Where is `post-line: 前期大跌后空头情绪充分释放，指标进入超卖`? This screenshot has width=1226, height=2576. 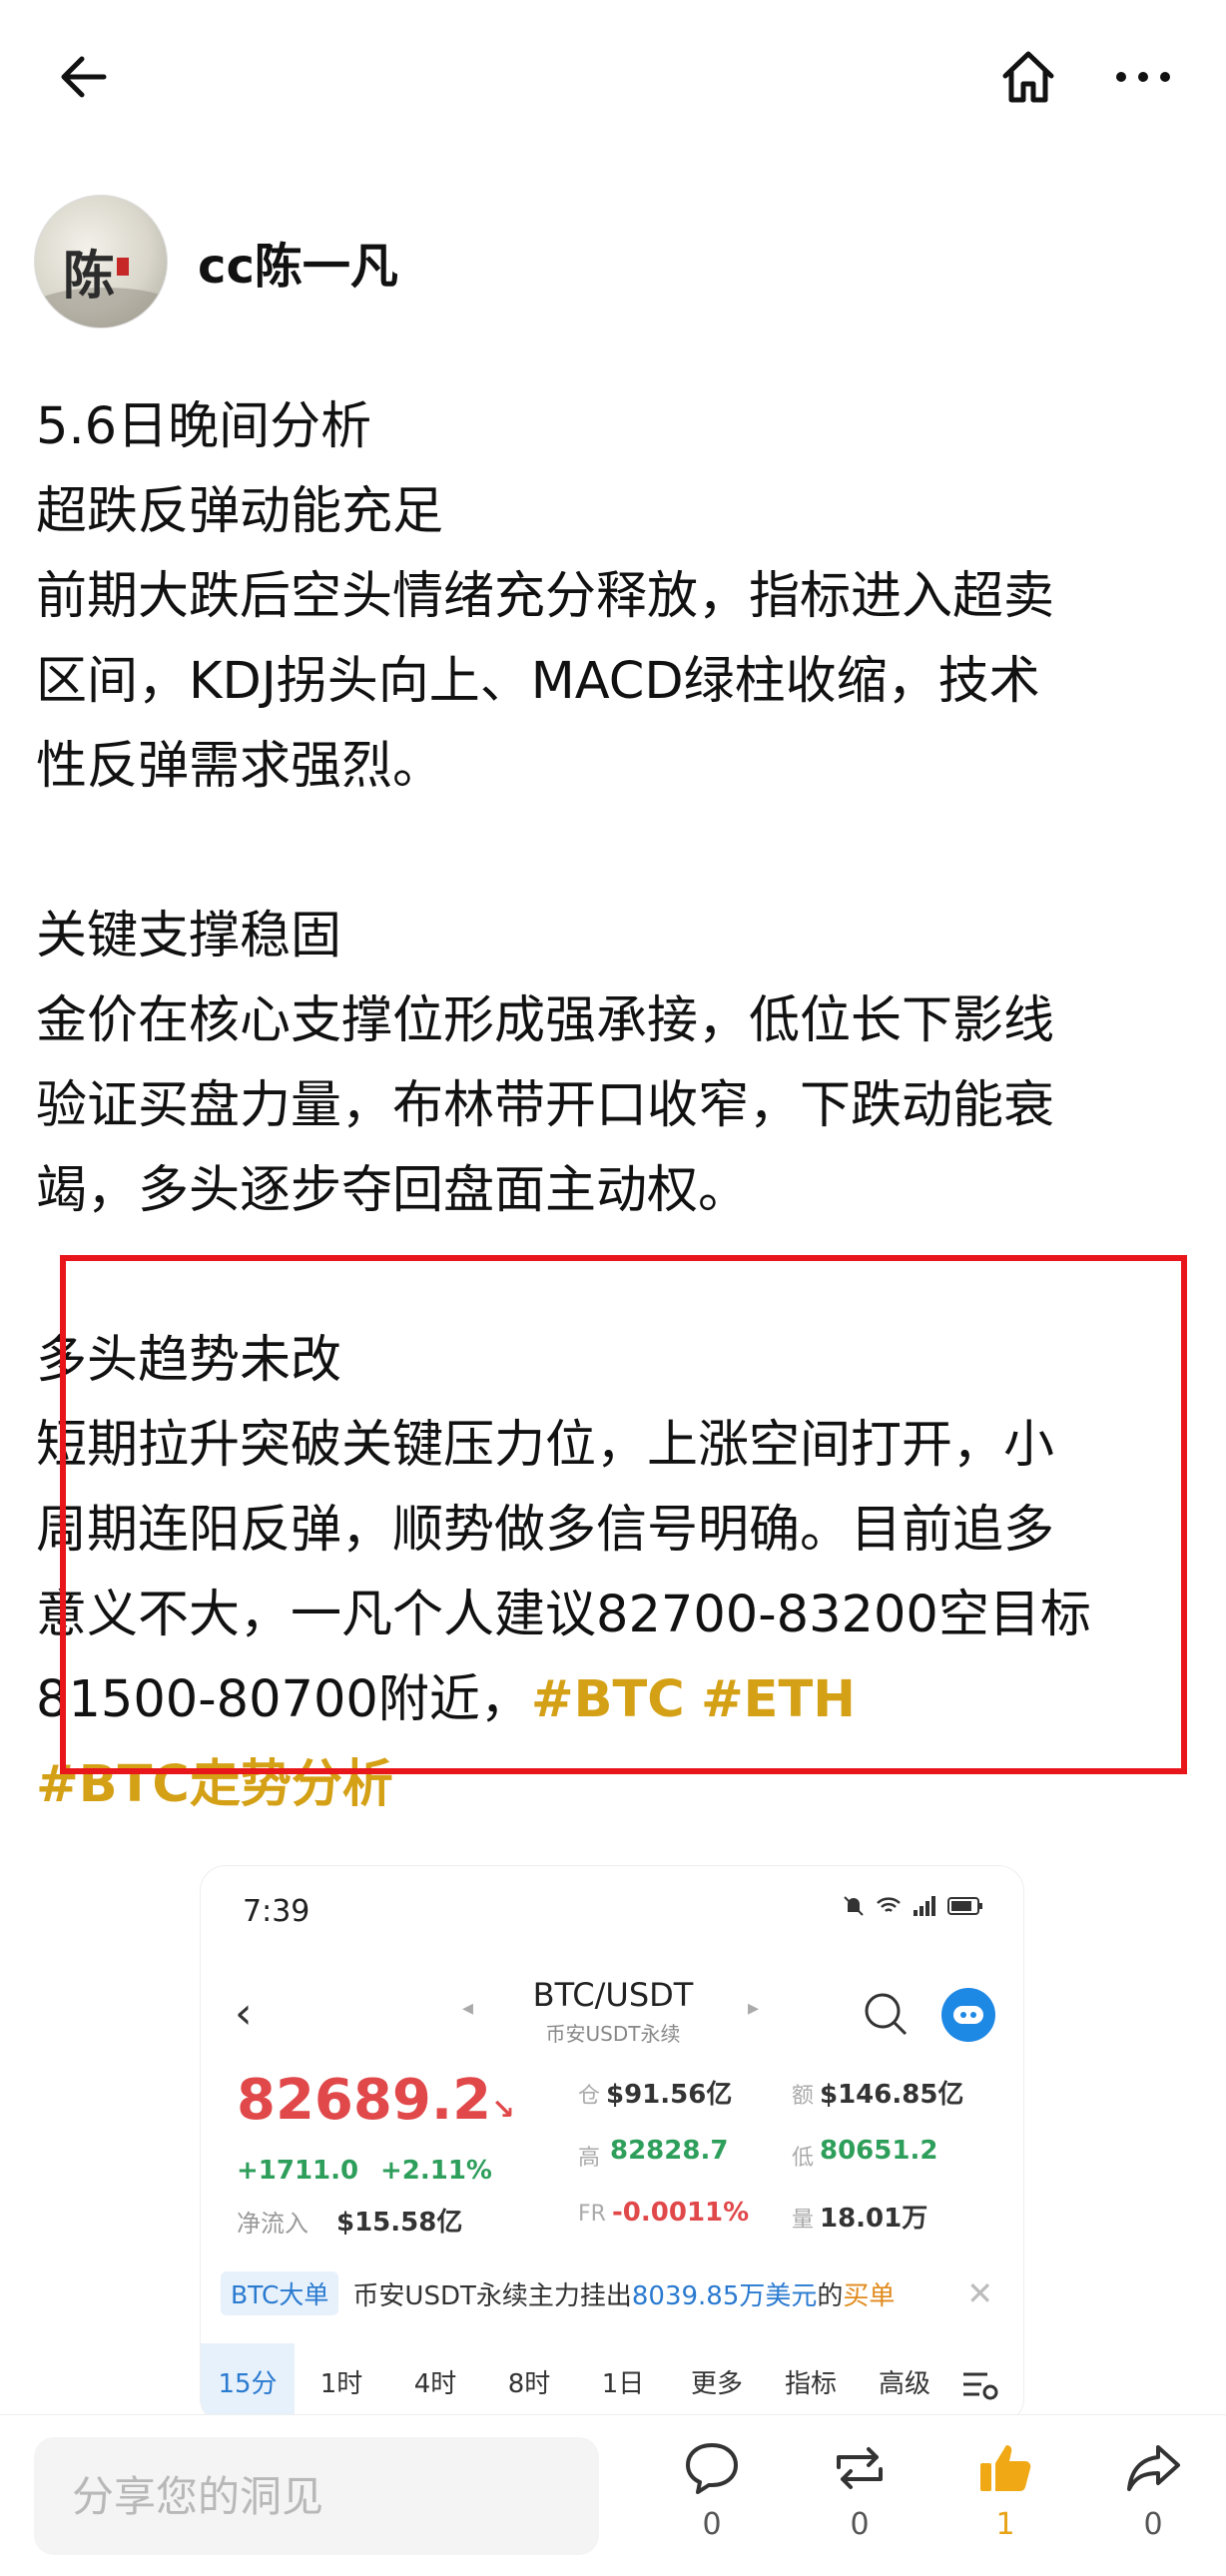 post-line: 前期大跌后空头情绪充分释放，指标进入超卖 is located at coordinates (545, 596).